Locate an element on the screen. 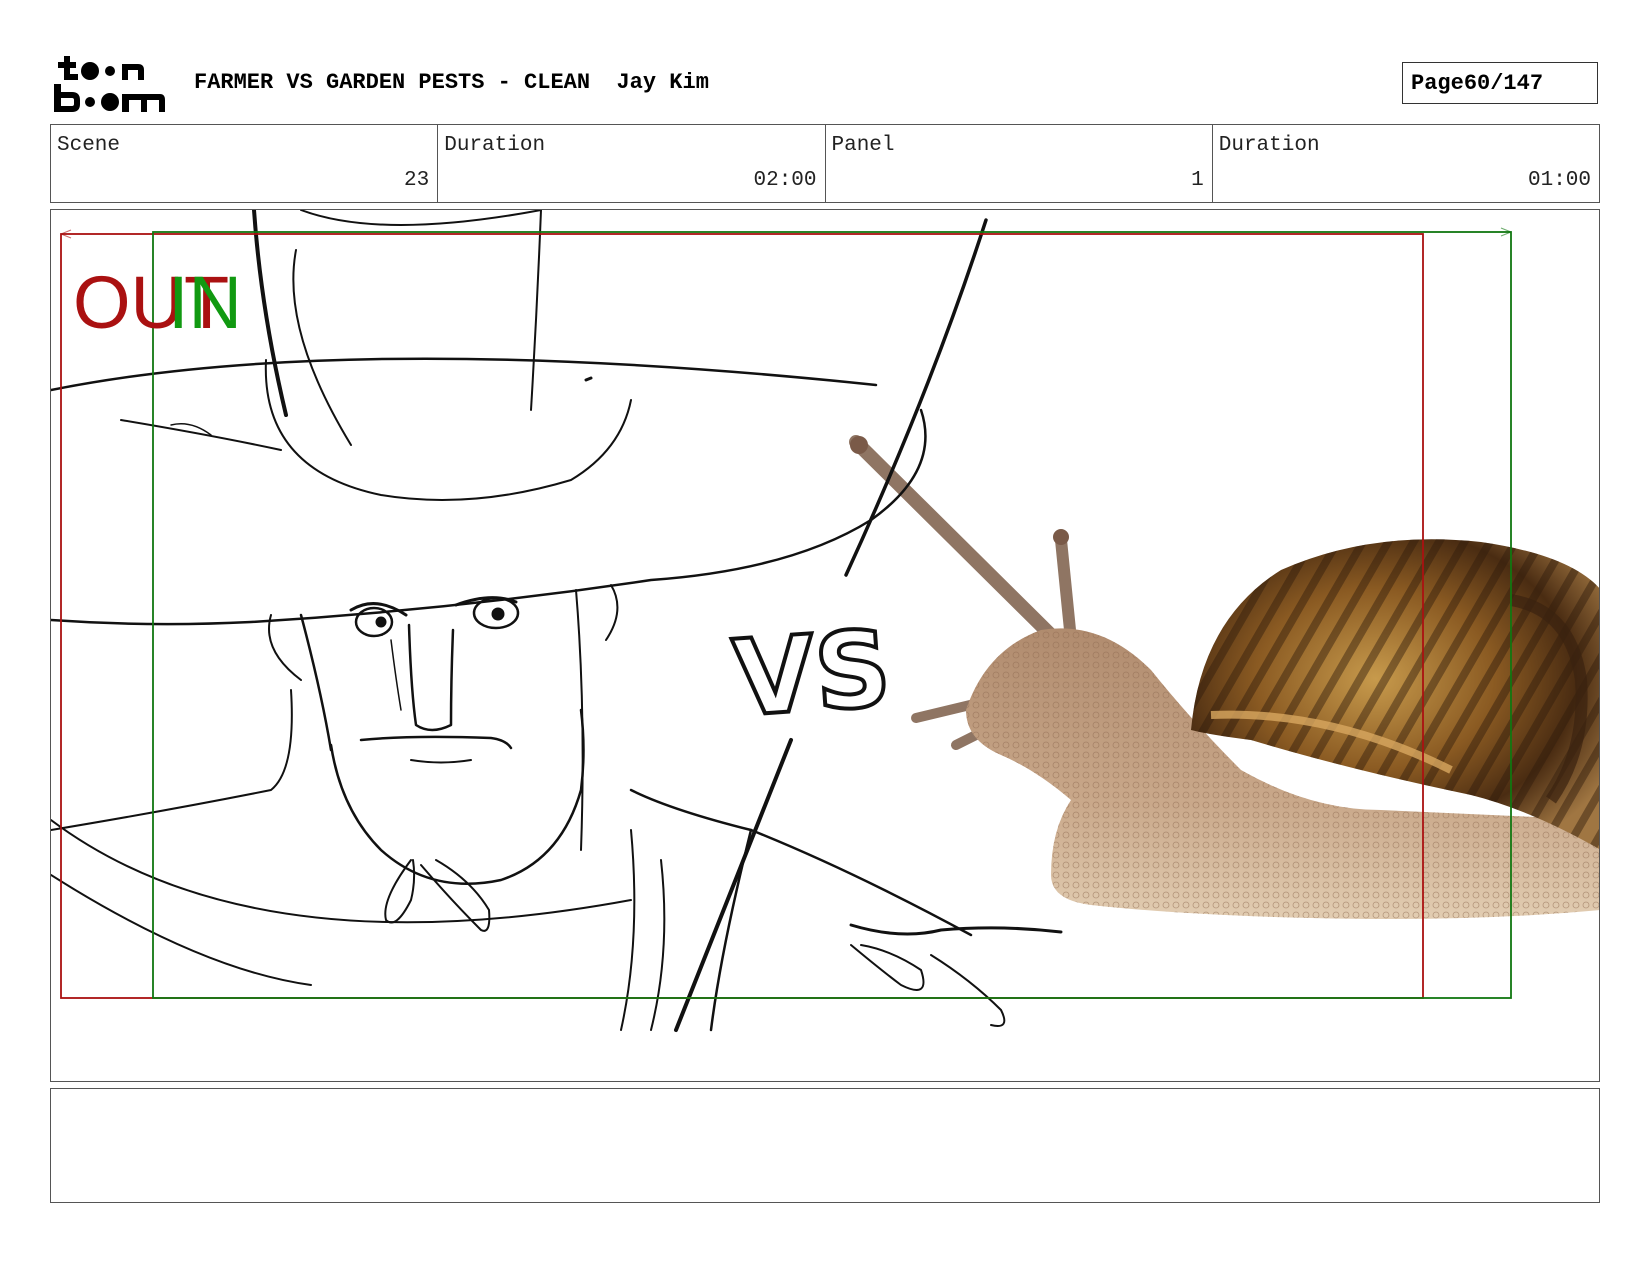  scene-cell: Scene 23 is located at coordinates (245, 163).